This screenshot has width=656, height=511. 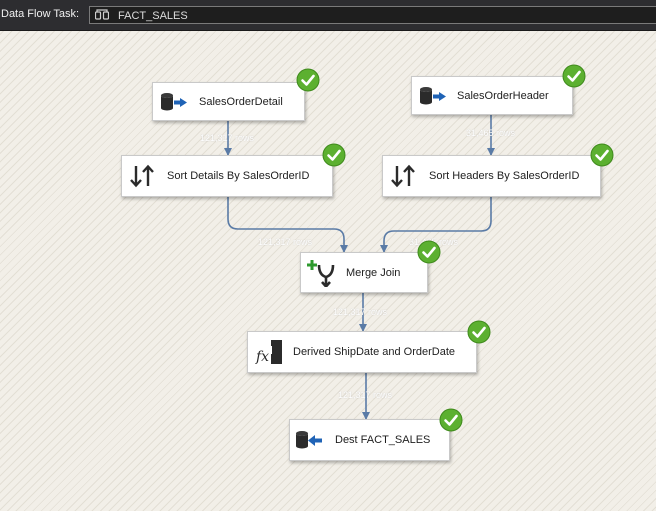 I want to click on node-label: Sort Headers By SalesOrderID, so click(x=504, y=176).